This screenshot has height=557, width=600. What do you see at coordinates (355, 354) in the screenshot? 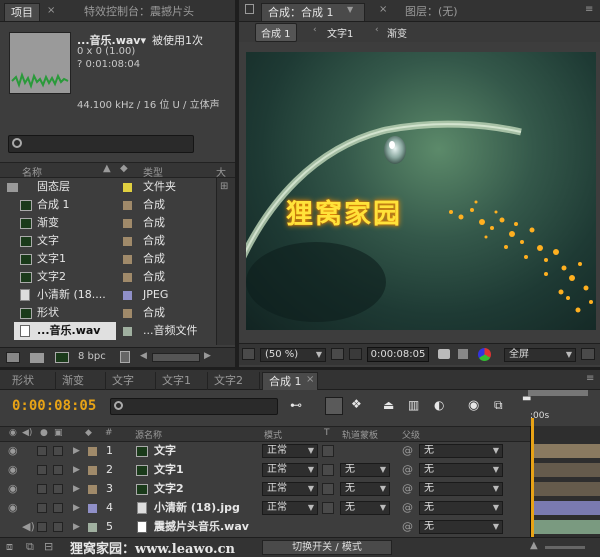
I see `region-of-interest-icon` at bounding box center [355, 354].